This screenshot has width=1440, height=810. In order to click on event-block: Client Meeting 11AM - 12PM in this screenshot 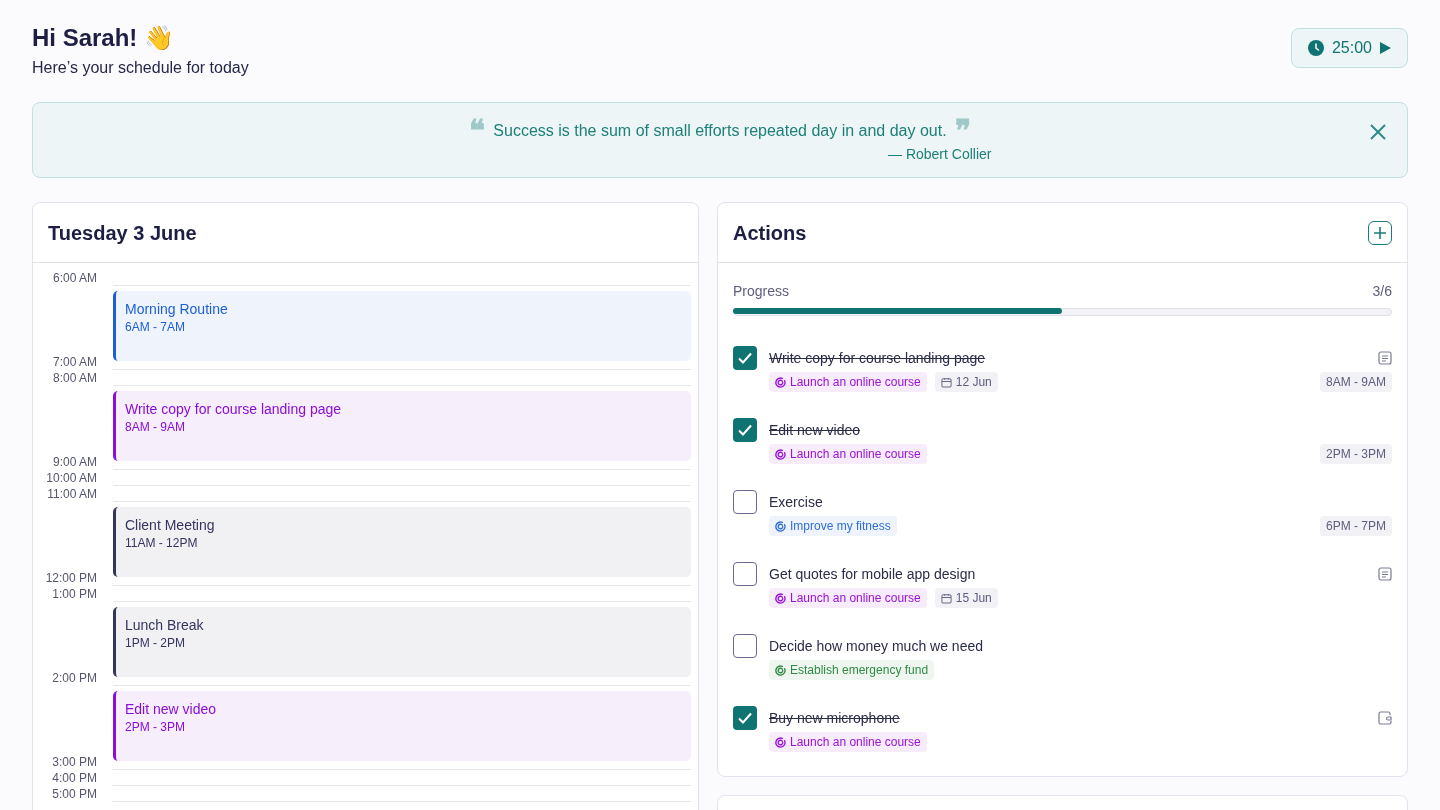, I will do `click(402, 542)`.